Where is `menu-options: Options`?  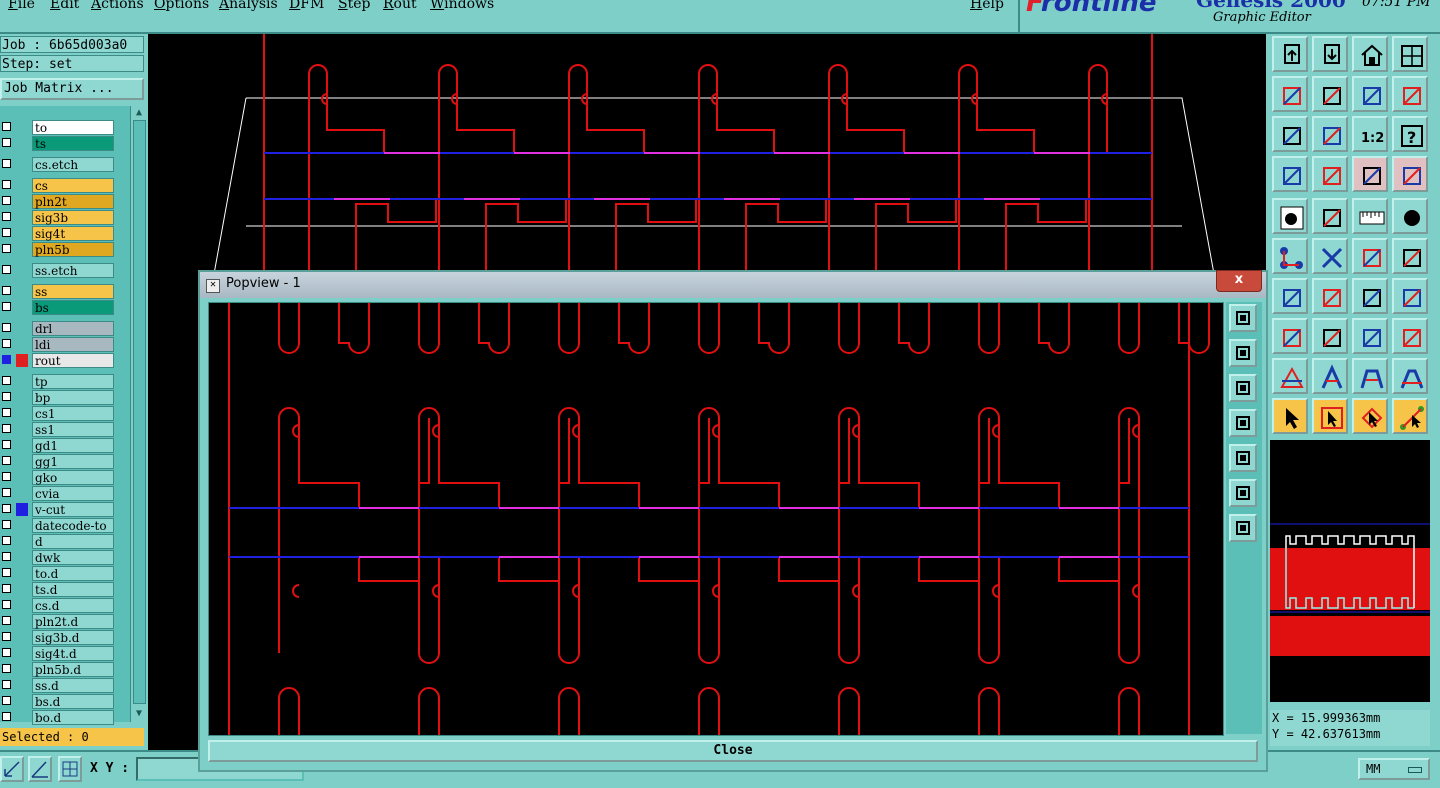 menu-options: Options is located at coordinates (181, 6).